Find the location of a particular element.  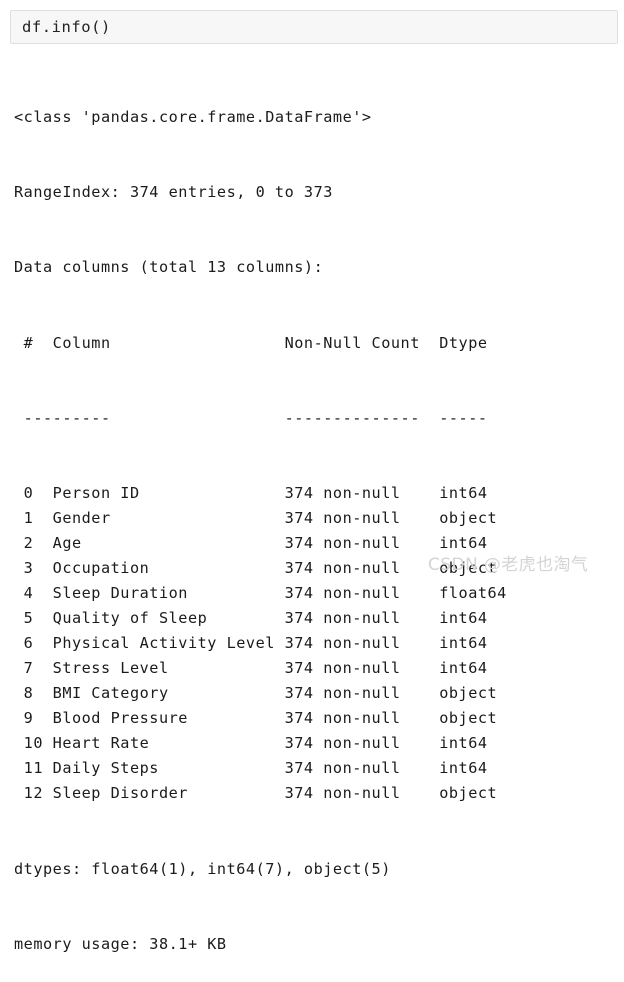

output-table-row: 4 Sleep Duration 374 non-null float64 is located at coordinates (260, 592).